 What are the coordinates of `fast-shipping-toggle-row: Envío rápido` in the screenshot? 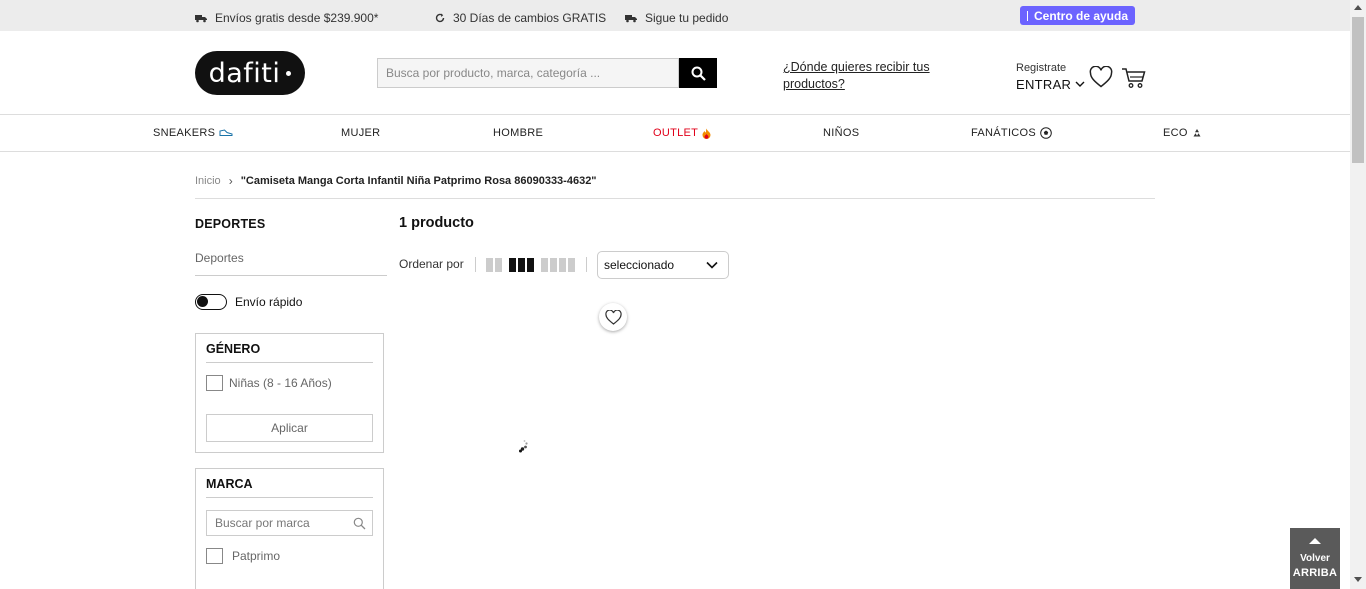 It's located at (248, 302).